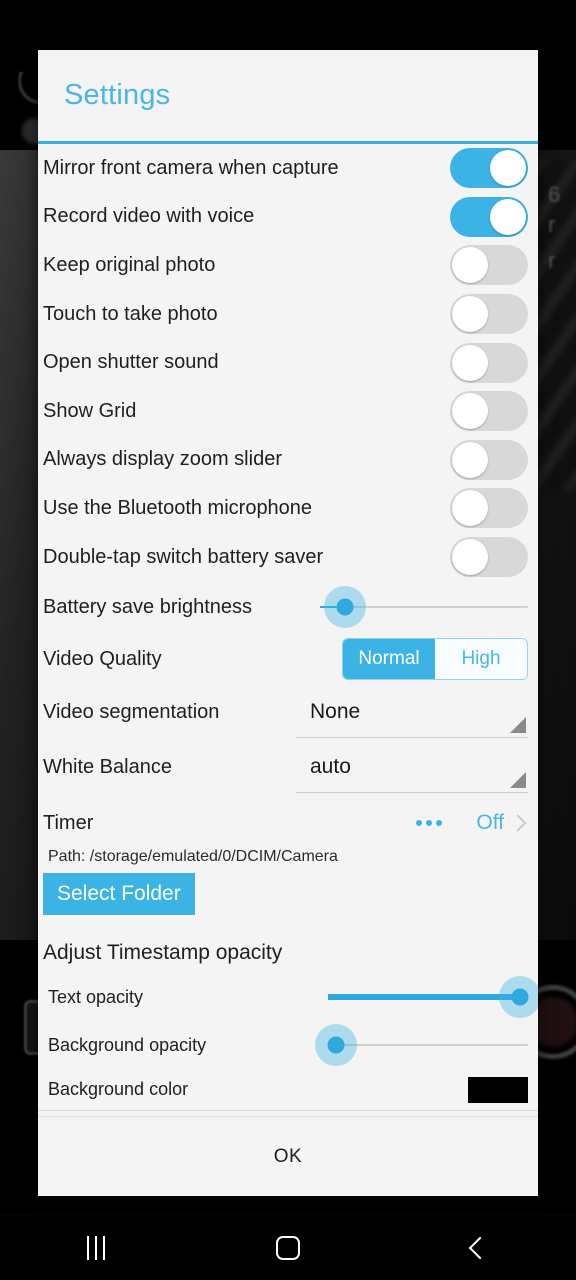  What do you see at coordinates (330, 767) in the screenshot?
I see `dropdown-value: auto` at bounding box center [330, 767].